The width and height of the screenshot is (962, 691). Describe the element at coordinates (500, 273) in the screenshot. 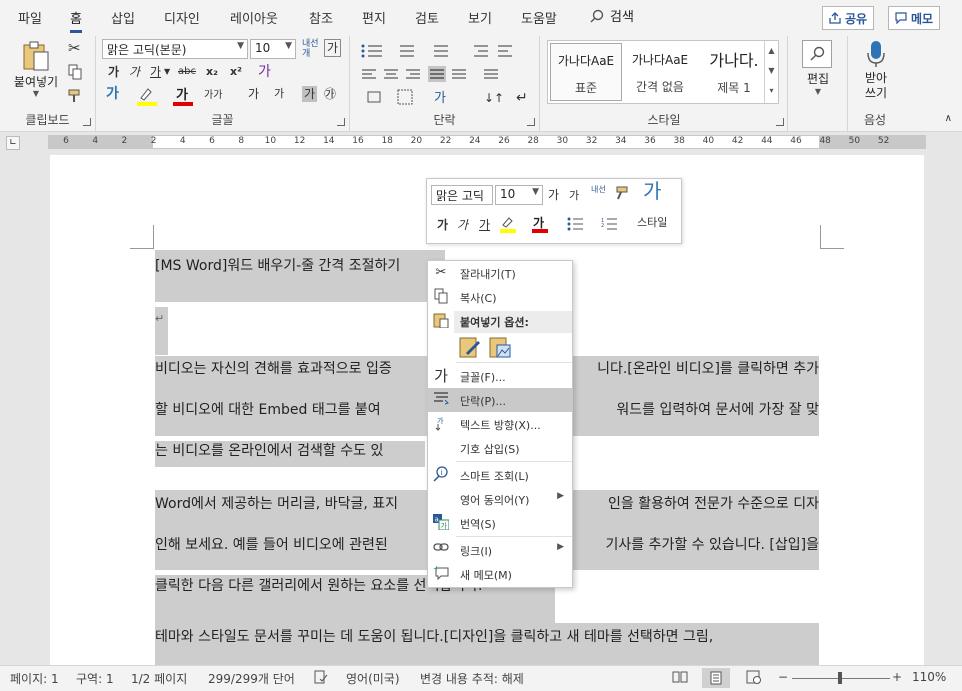

I see `menu-item-cut: ✂ 잘라내기(T)` at that location.